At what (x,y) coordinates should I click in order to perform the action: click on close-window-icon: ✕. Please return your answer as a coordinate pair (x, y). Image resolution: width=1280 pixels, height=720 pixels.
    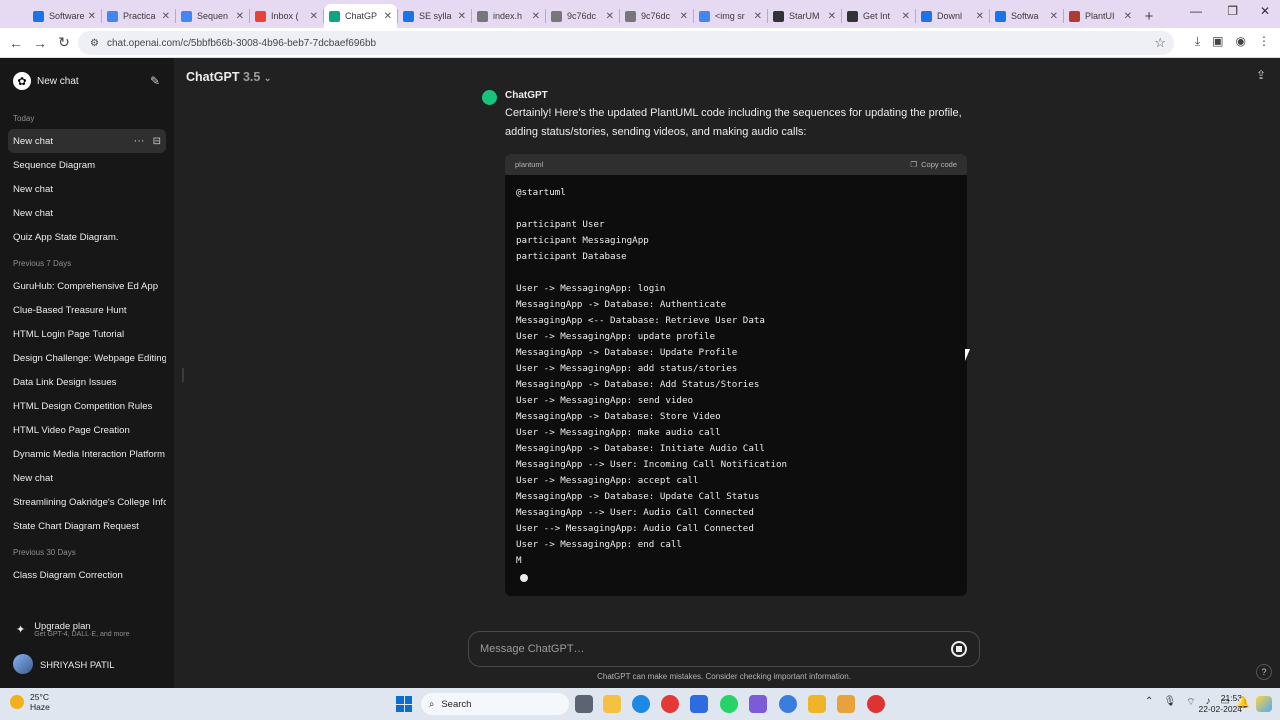
    Looking at the image, I should click on (1265, 11).